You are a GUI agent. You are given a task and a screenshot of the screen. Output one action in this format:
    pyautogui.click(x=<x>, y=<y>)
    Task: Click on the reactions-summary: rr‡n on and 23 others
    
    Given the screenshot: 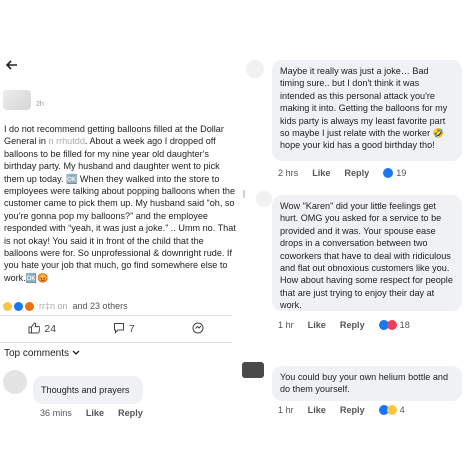 What is the action you would take?
    pyautogui.click(x=65, y=306)
    